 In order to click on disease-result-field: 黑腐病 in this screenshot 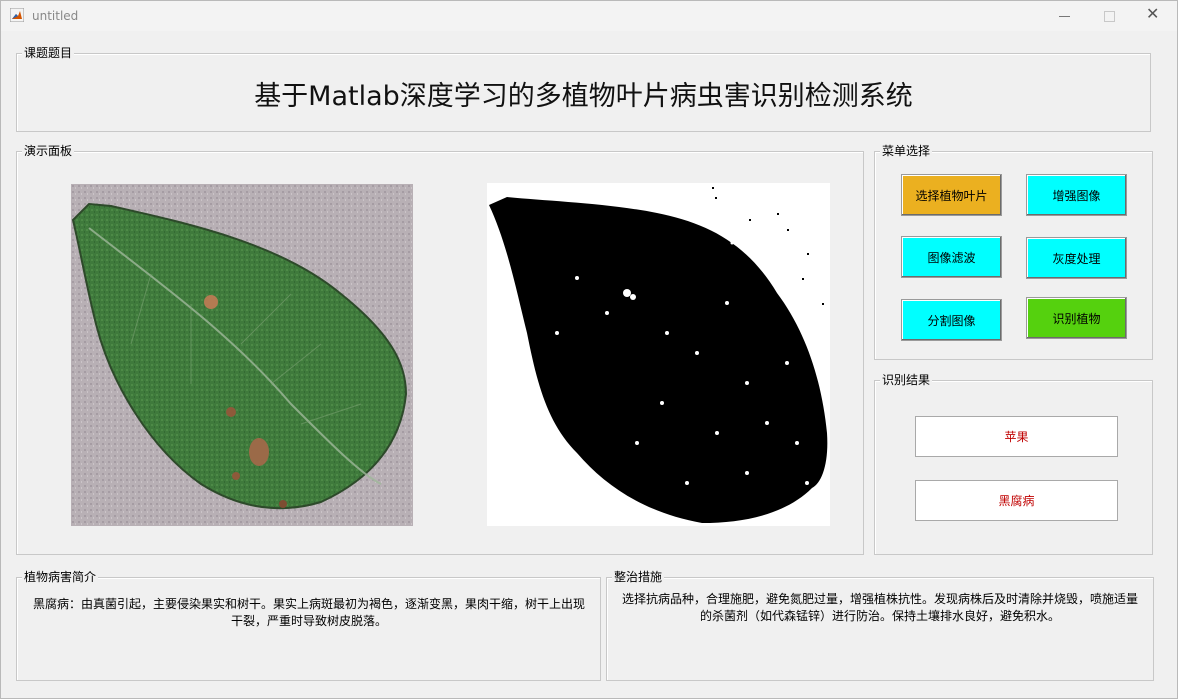, I will do `click(1016, 500)`.